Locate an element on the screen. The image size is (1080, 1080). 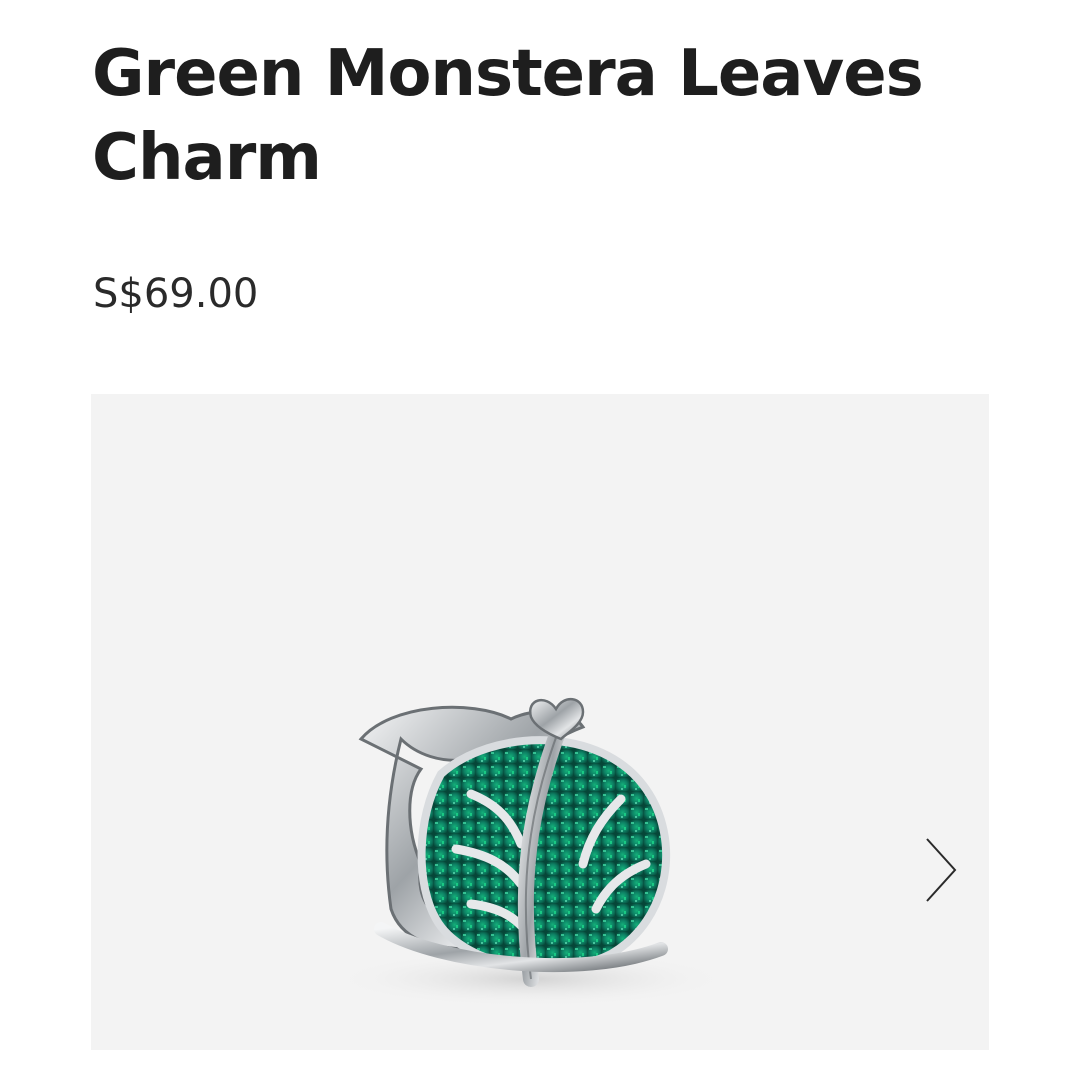
next-image-button is located at coordinates (941, 870).